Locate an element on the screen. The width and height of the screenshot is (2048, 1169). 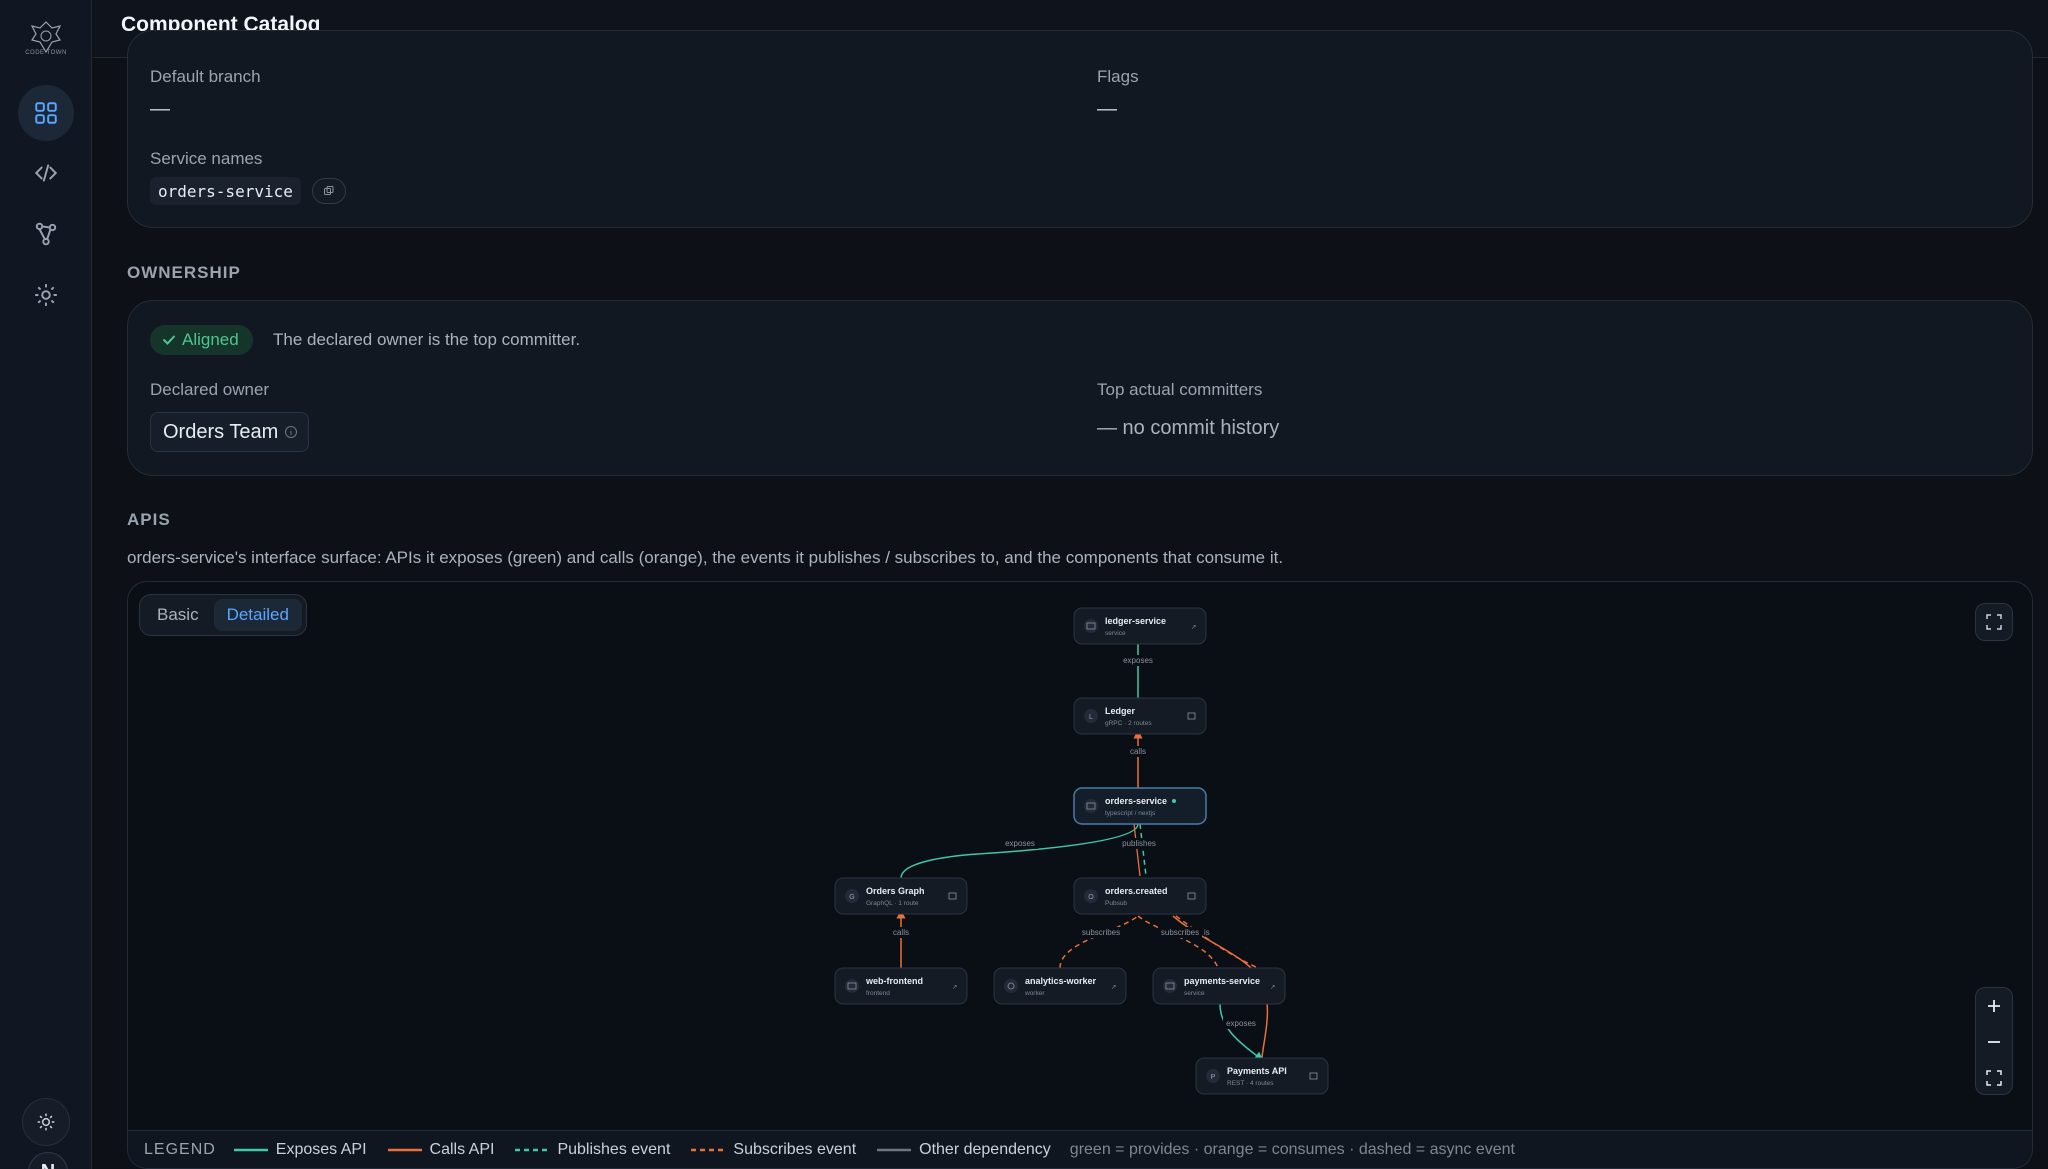
service-names-label: Service names is located at coordinates (206, 158).